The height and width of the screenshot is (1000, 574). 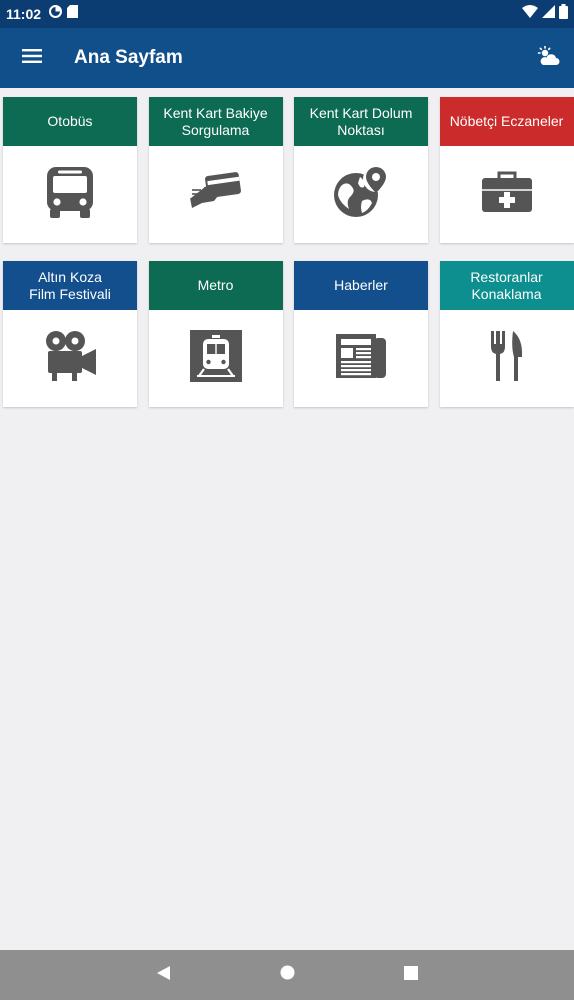 I want to click on train-icon, so click(x=215, y=358).